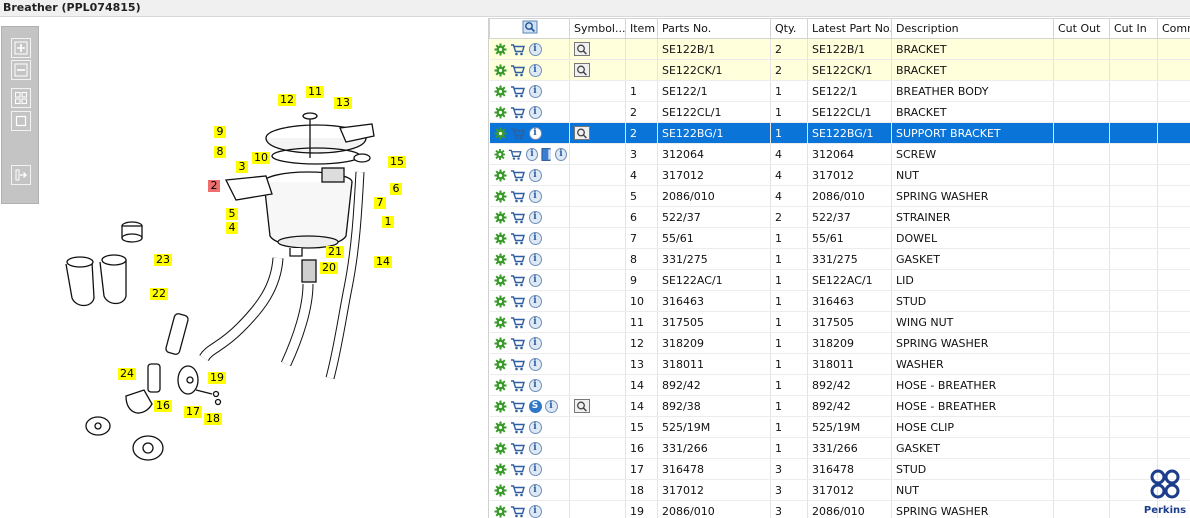 Image resolution: width=1190 pixels, height=518 pixels. What do you see at coordinates (213, 419) in the screenshot?
I see `diagram-callout: 18` at bounding box center [213, 419].